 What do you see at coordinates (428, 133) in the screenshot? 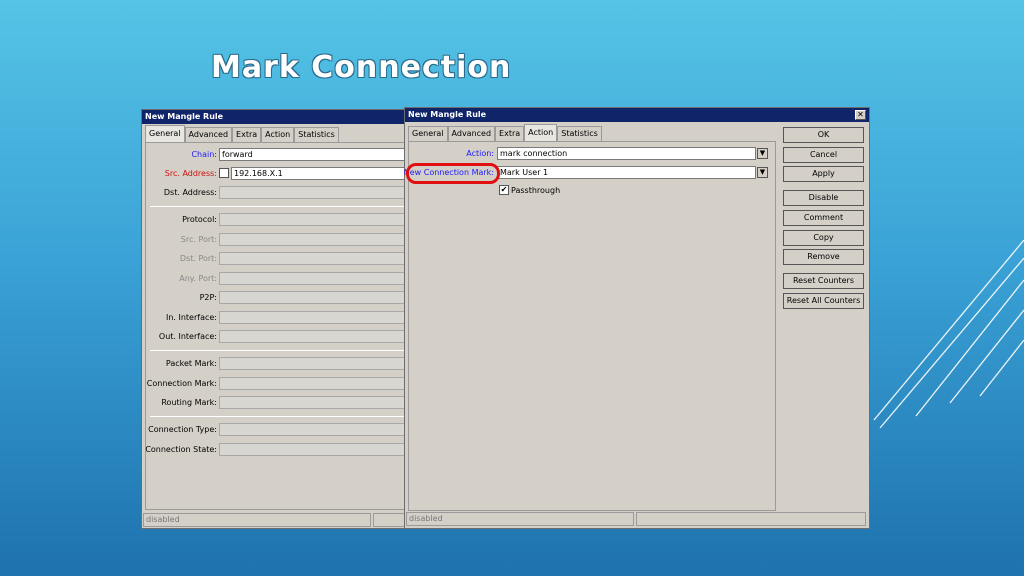
I see `right-tab-general: General` at bounding box center [428, 133].